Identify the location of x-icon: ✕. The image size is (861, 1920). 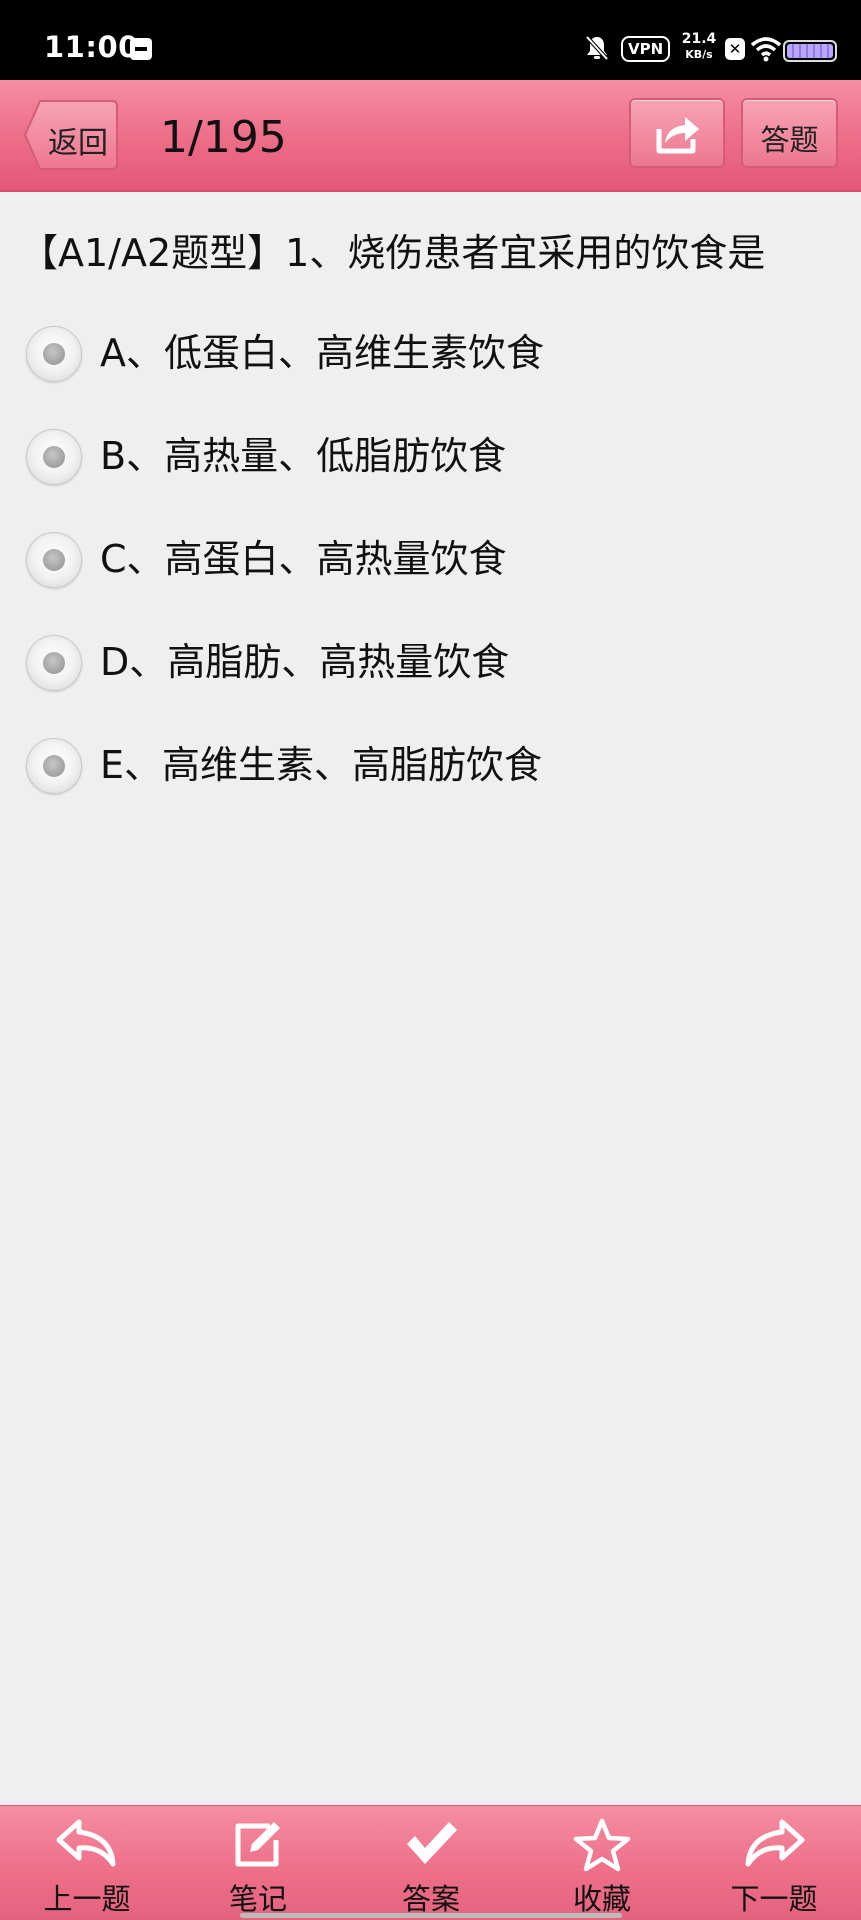
(735, 49).